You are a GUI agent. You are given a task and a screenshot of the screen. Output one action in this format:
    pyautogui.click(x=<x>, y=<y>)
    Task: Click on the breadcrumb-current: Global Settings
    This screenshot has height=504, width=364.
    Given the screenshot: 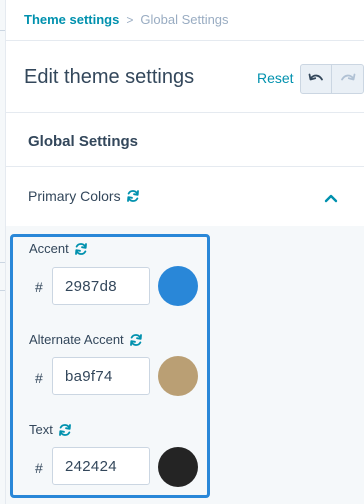 What is the action you would take?
    pyautogui.click(x=184, y=19)
    